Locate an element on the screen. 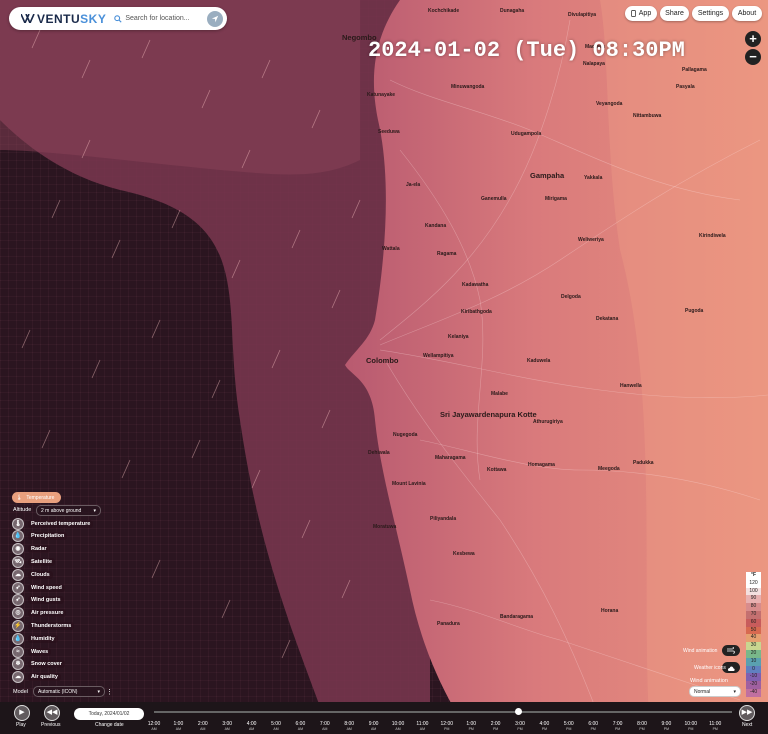  place-label: Meegoda is located at coordinates (609, 469).